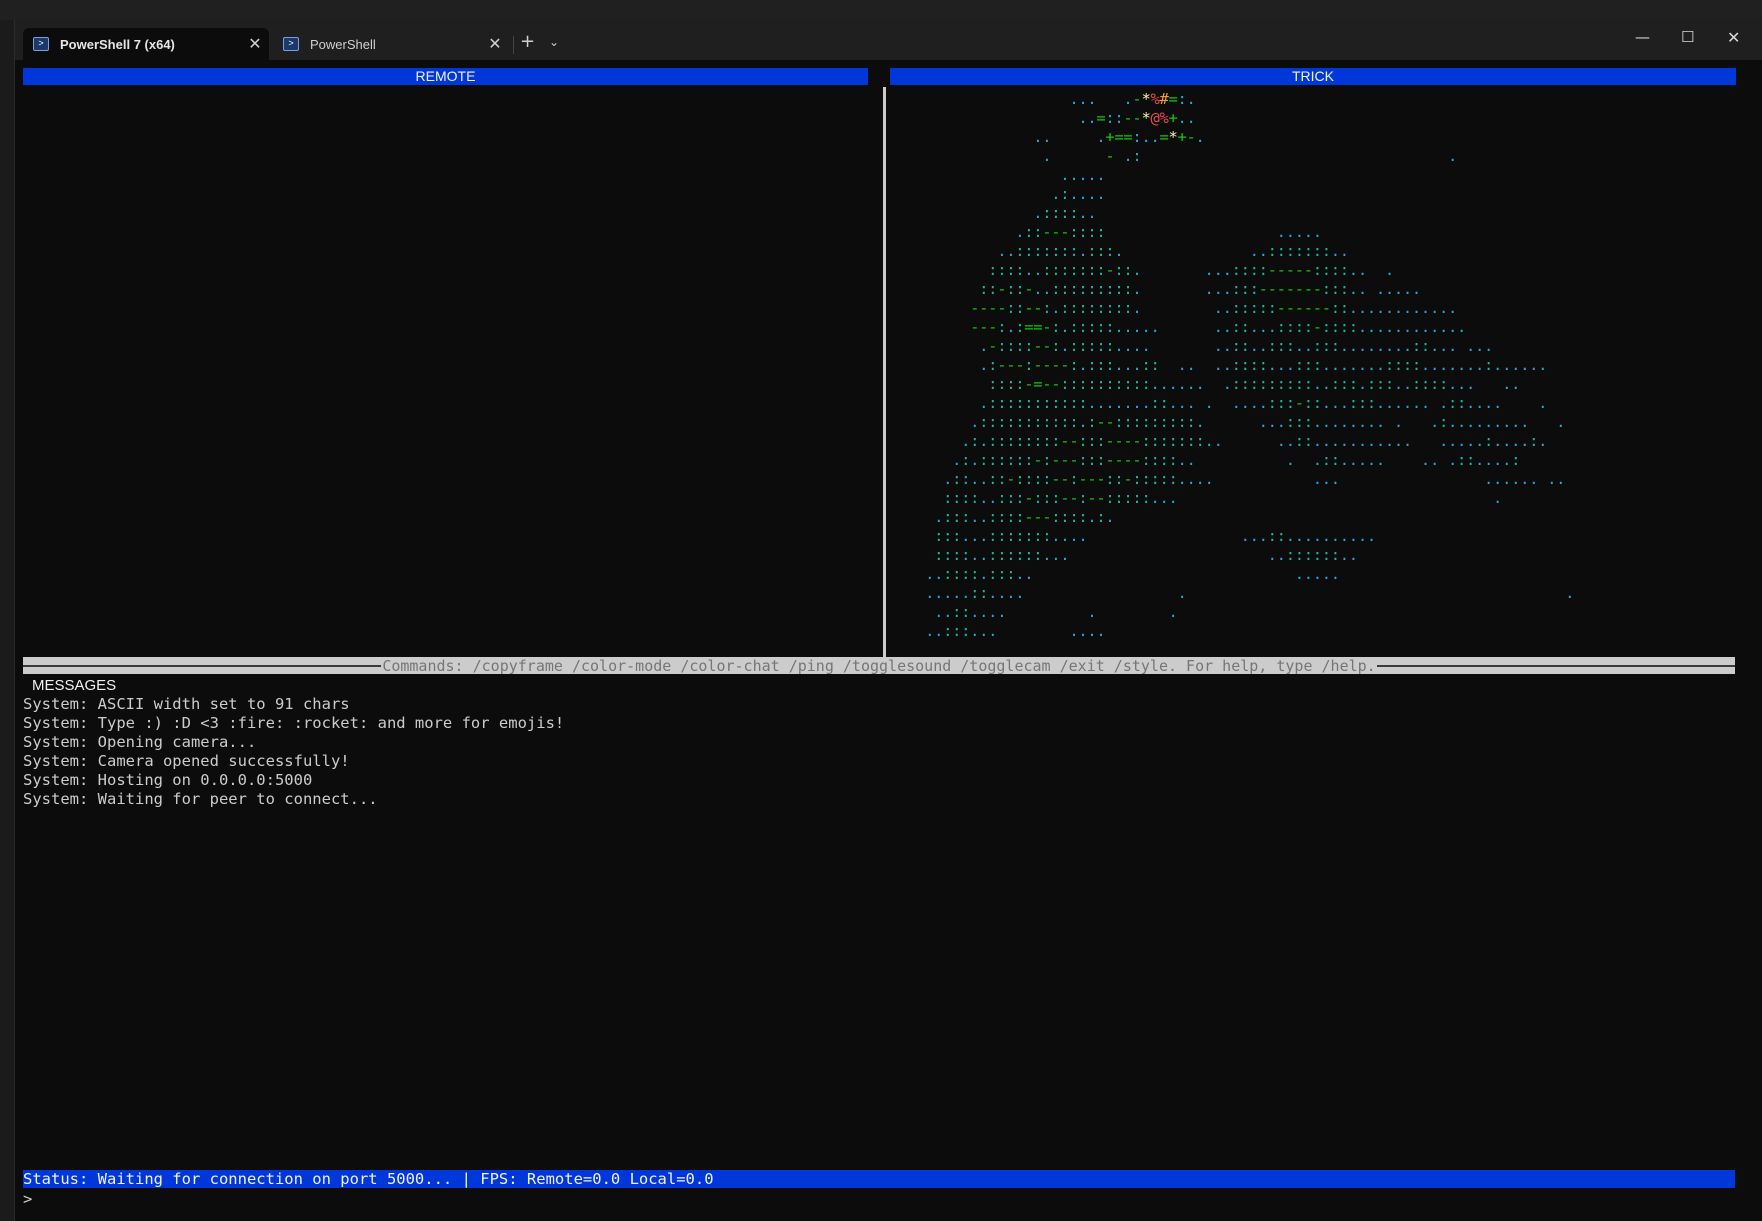 The width and height of the screenshot is (1762, 1221). Describe the element at coordinates (554, 42) in the screenshot. I see `chevron-down-icon: ⌄` at that location.